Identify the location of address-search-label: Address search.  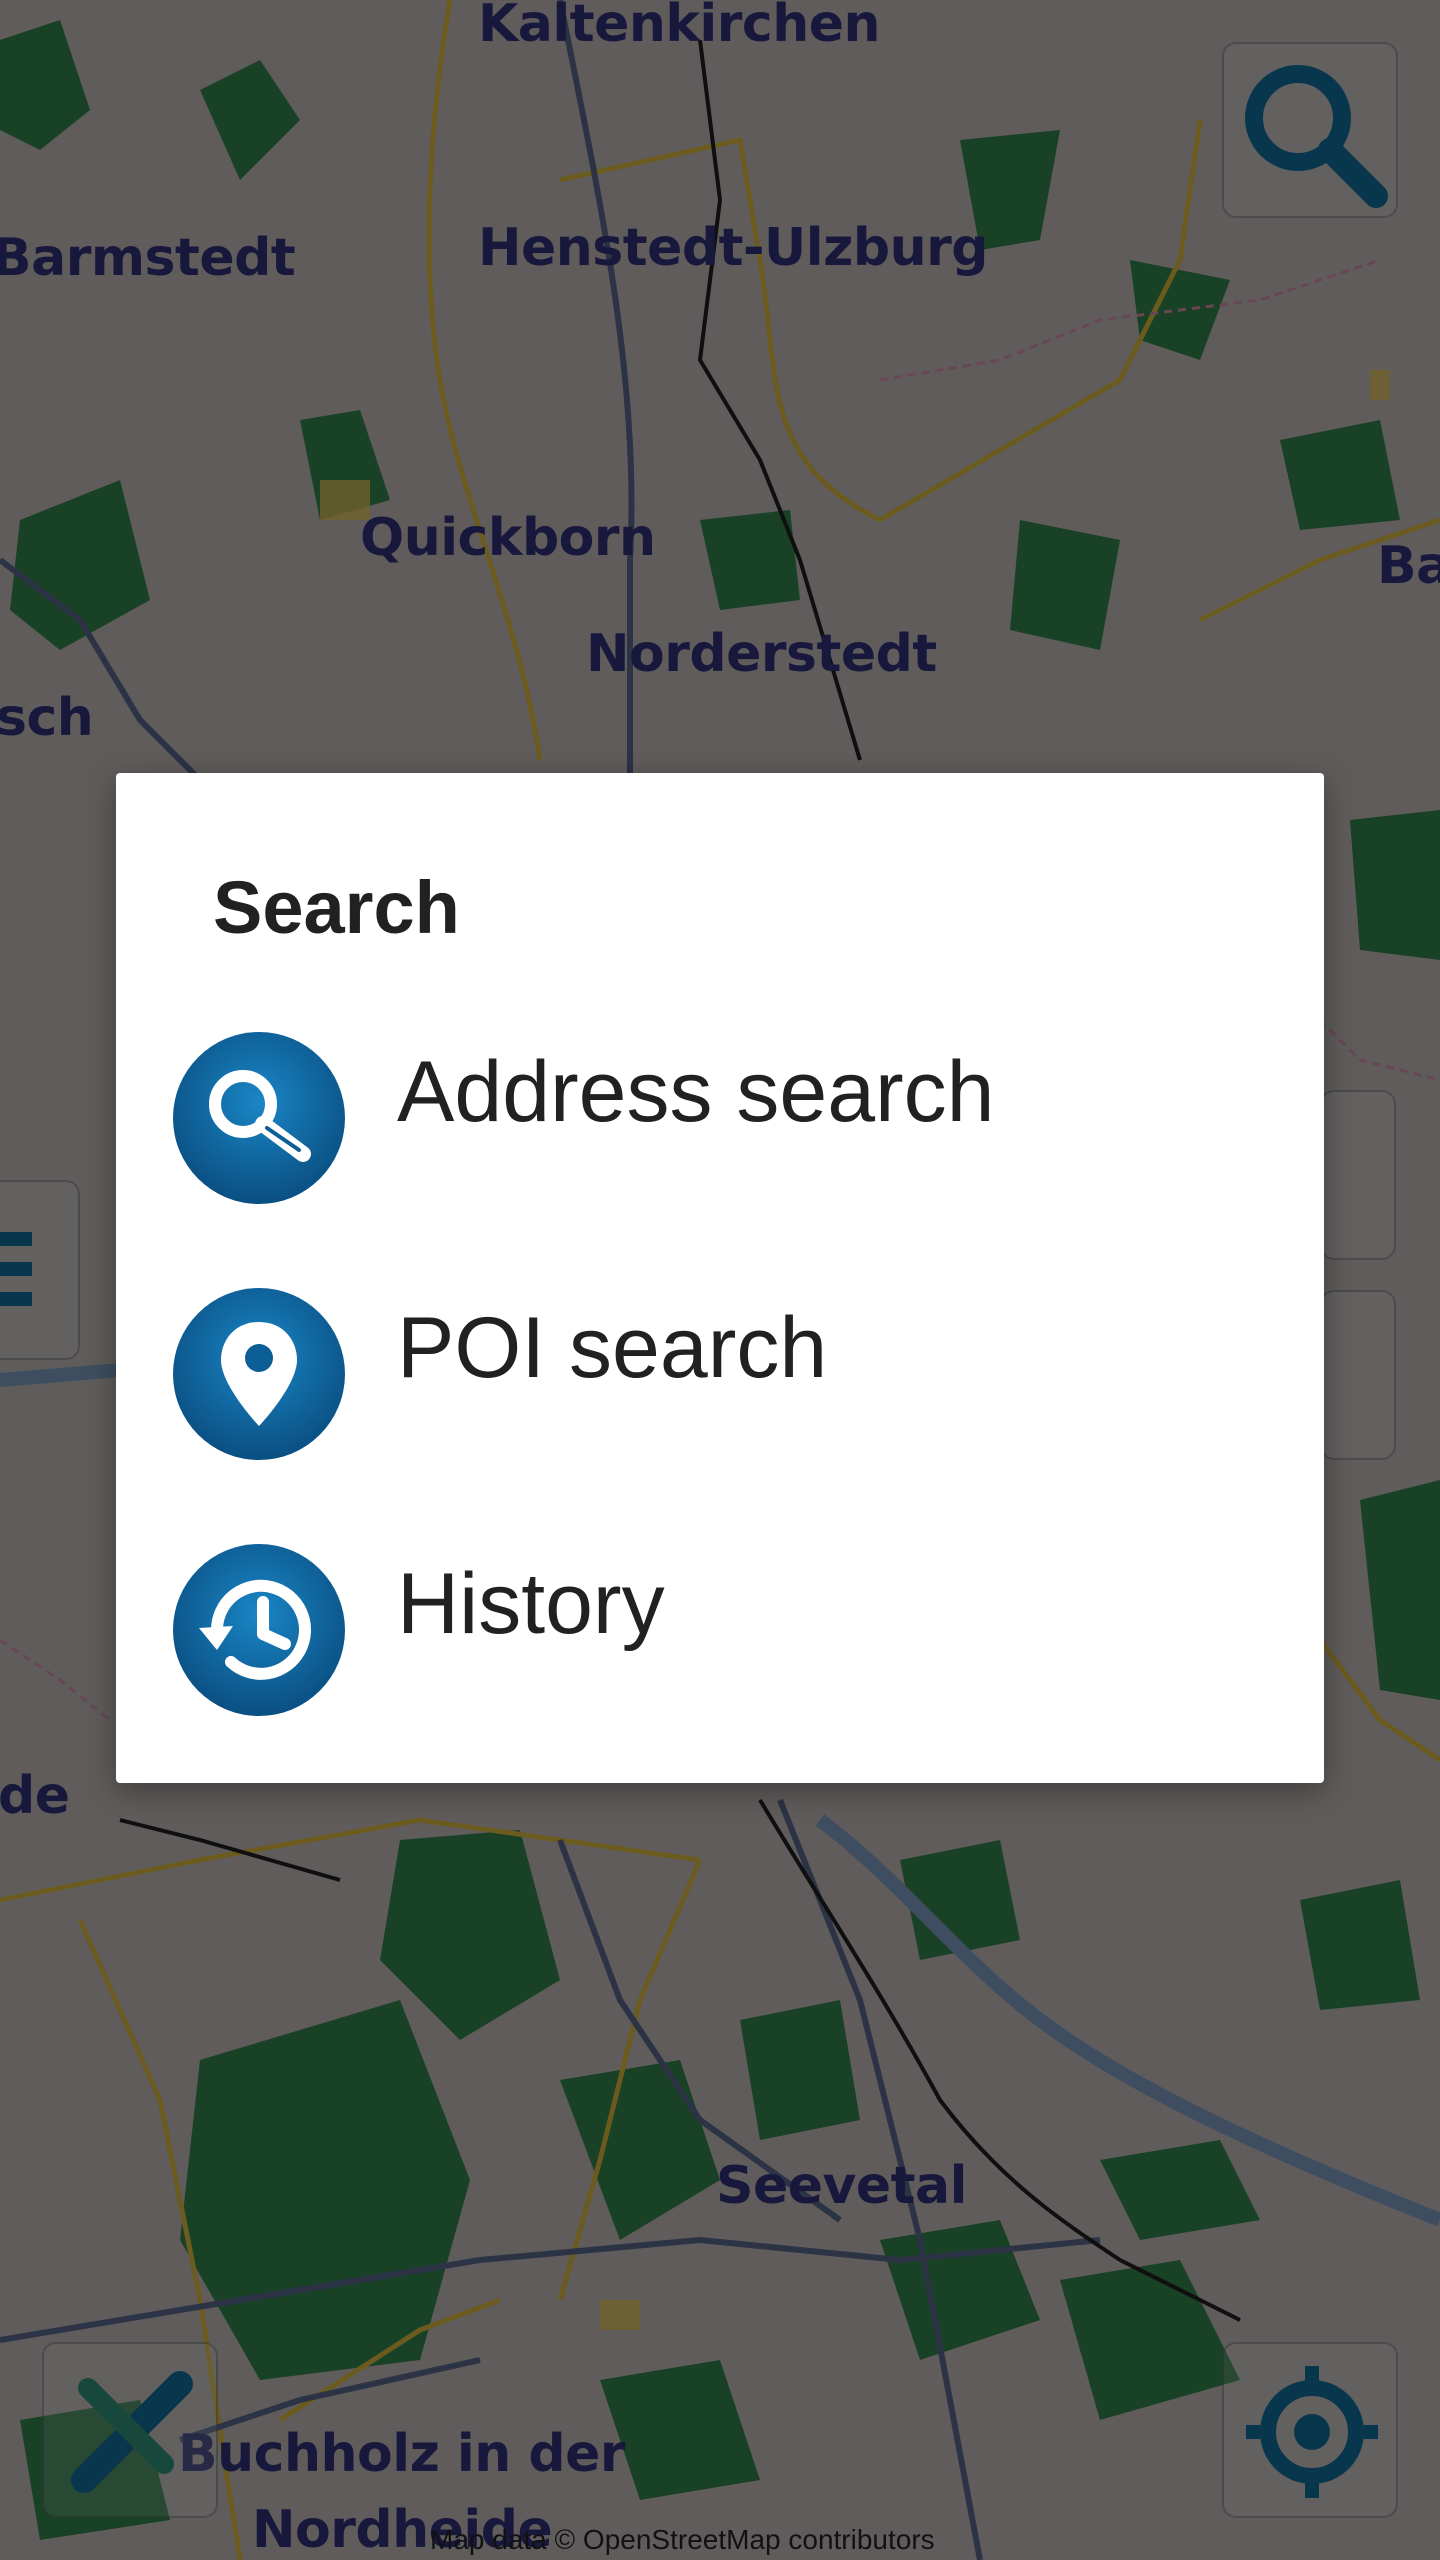
(696, 1092).